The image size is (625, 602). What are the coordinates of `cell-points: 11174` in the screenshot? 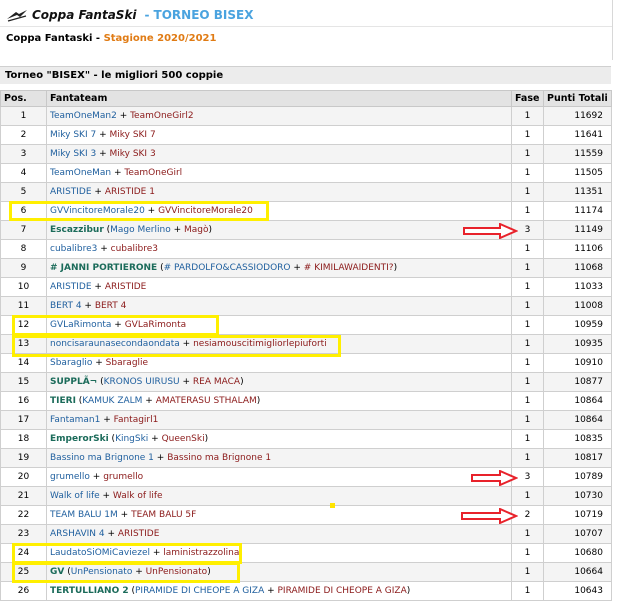 It's located at (577, 211).